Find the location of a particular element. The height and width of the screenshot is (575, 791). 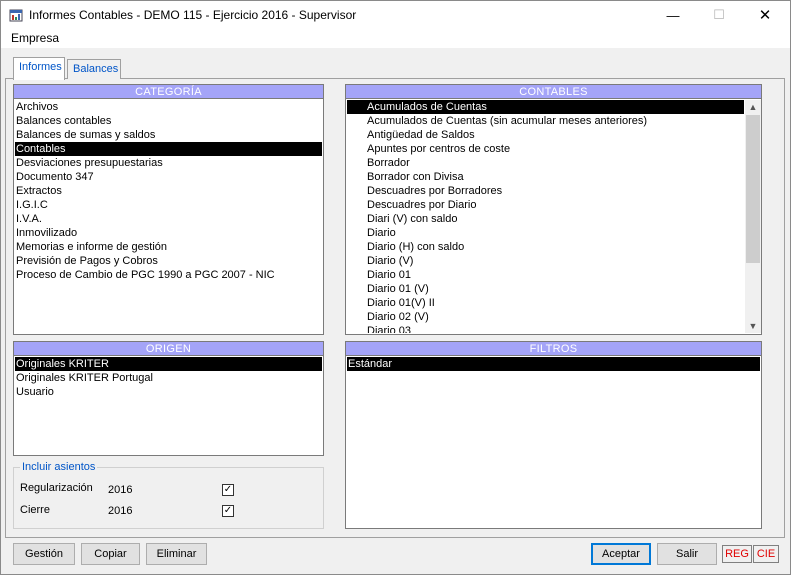

list-item: Originales KRITER is located at coordinates (168, 364).